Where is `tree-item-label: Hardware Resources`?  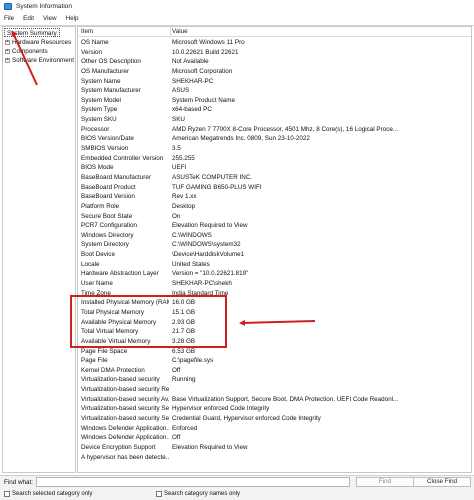
tree-item-label: Hardware Resources is located at coordinates (42, 42).